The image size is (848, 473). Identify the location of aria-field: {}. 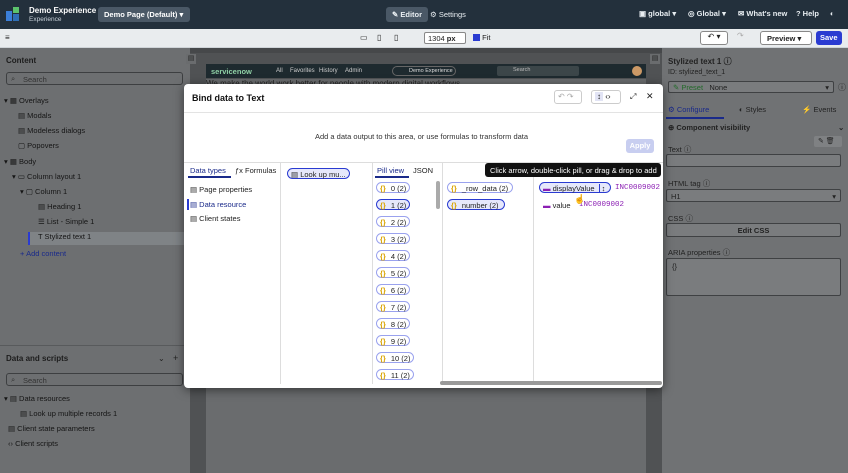
(753, 277).